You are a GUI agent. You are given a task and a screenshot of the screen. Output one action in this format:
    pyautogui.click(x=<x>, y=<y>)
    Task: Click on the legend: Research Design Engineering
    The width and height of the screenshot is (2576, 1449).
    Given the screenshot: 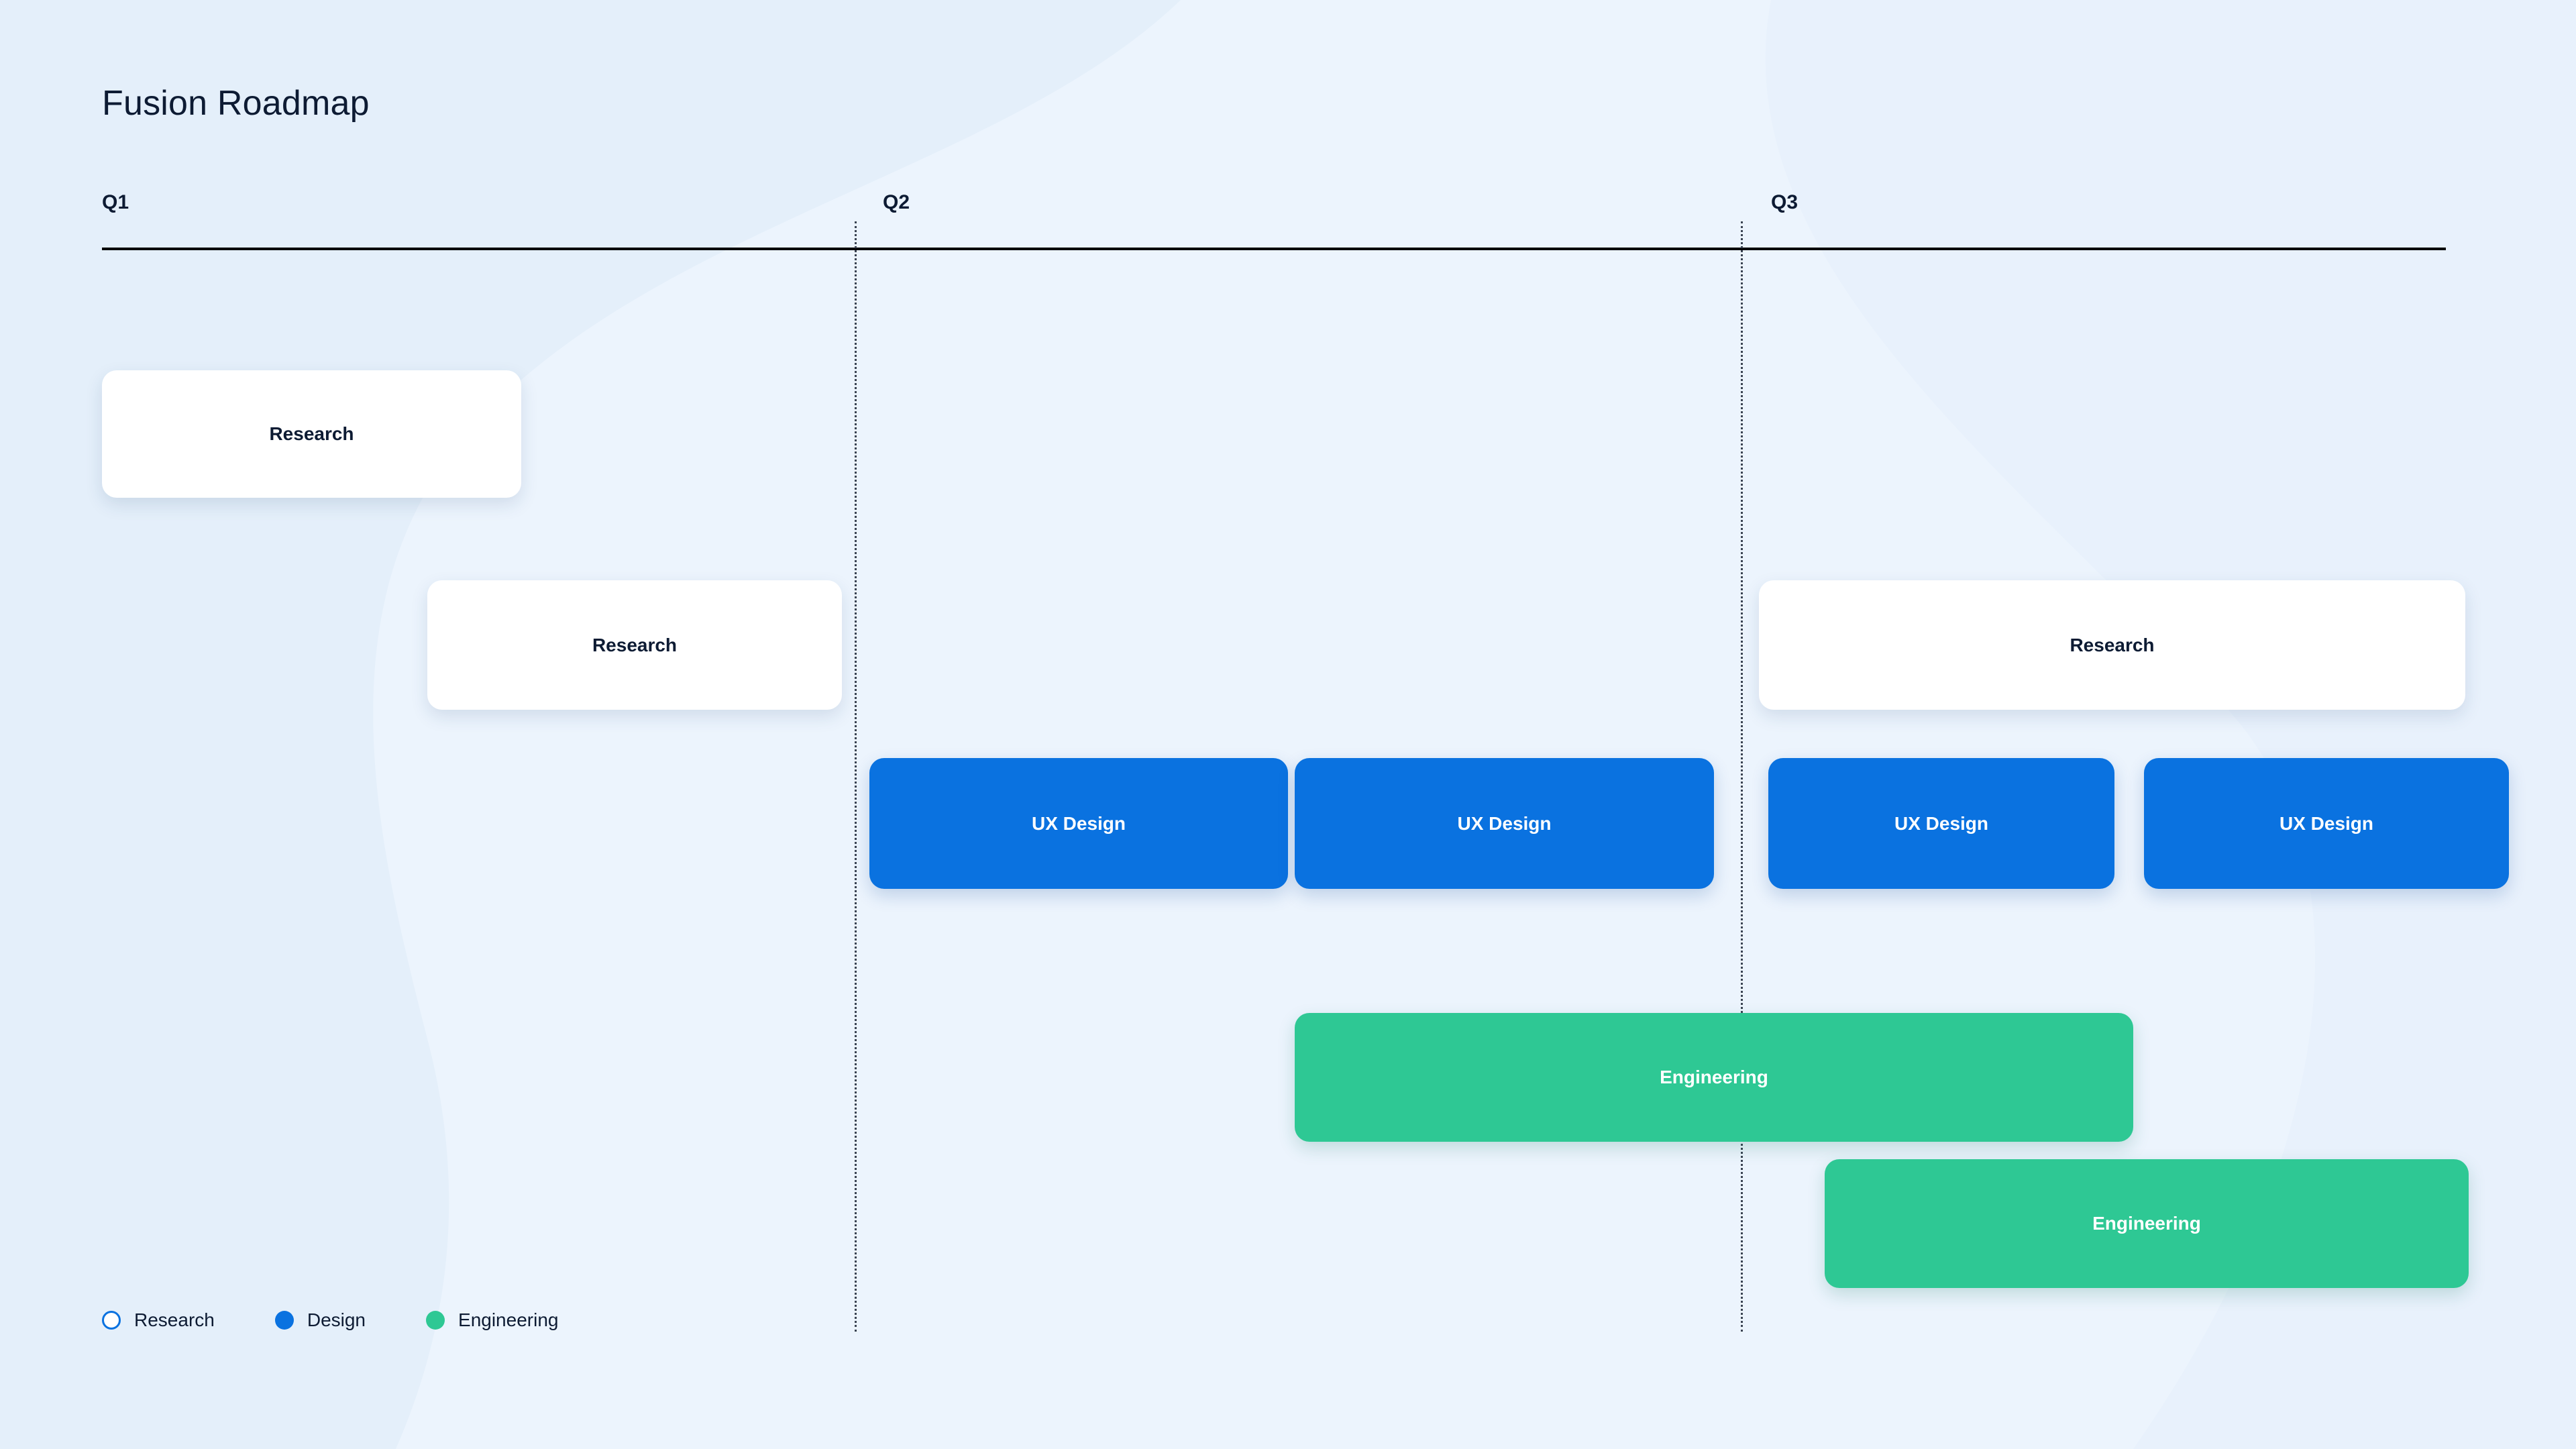 What is the action you would take?
    pyautogui.click(x=360, y=1320)
    